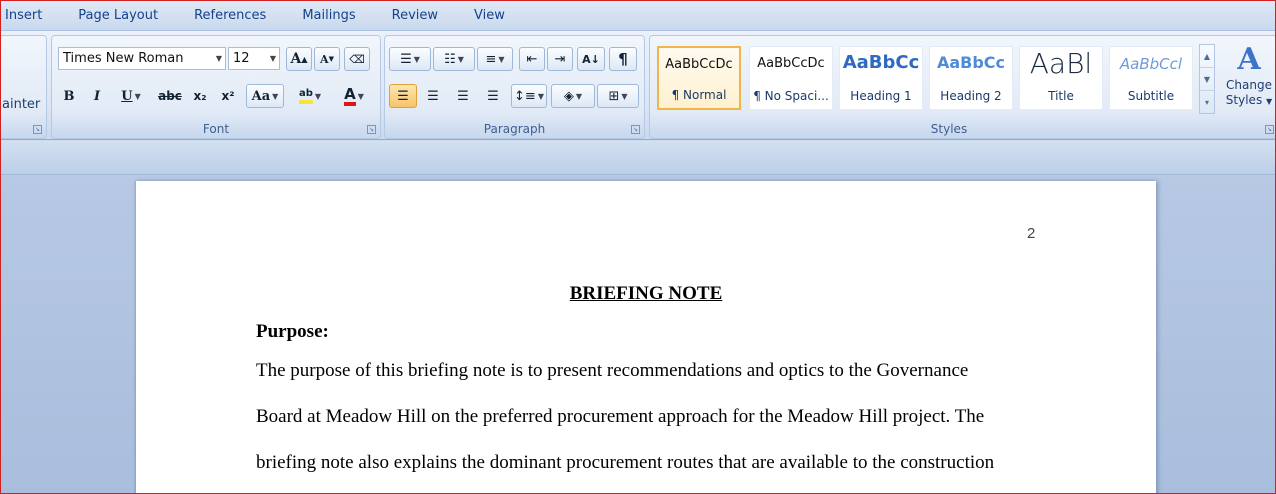 This screenshot has width=1276, height=494. What do you see at coordinates (305, 96) in the screenshot?
I see `highlighter-icon: ab` at bounding box center [305, 96].